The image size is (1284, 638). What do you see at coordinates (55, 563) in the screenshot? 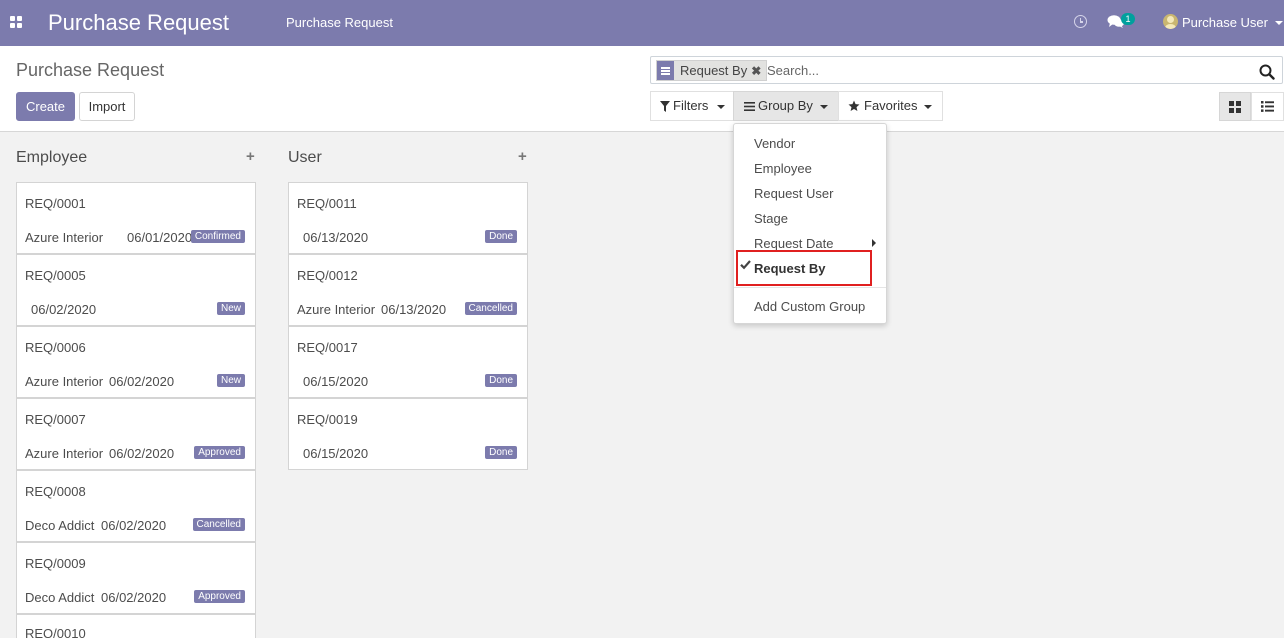
I see `card-reference: REQ/0009` at bounding box center [55, 563].